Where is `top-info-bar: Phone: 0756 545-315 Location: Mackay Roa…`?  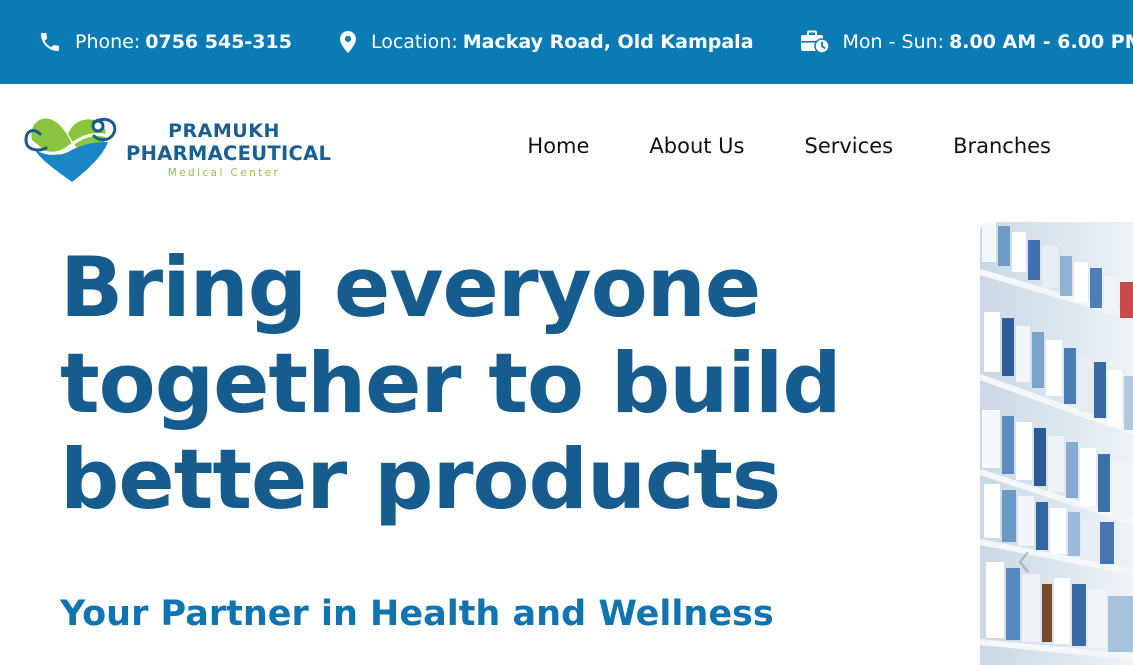 top-info-bar: Phone: 0756 545-315 Location: Mackay Roa… is located at coordinates (566, 42).